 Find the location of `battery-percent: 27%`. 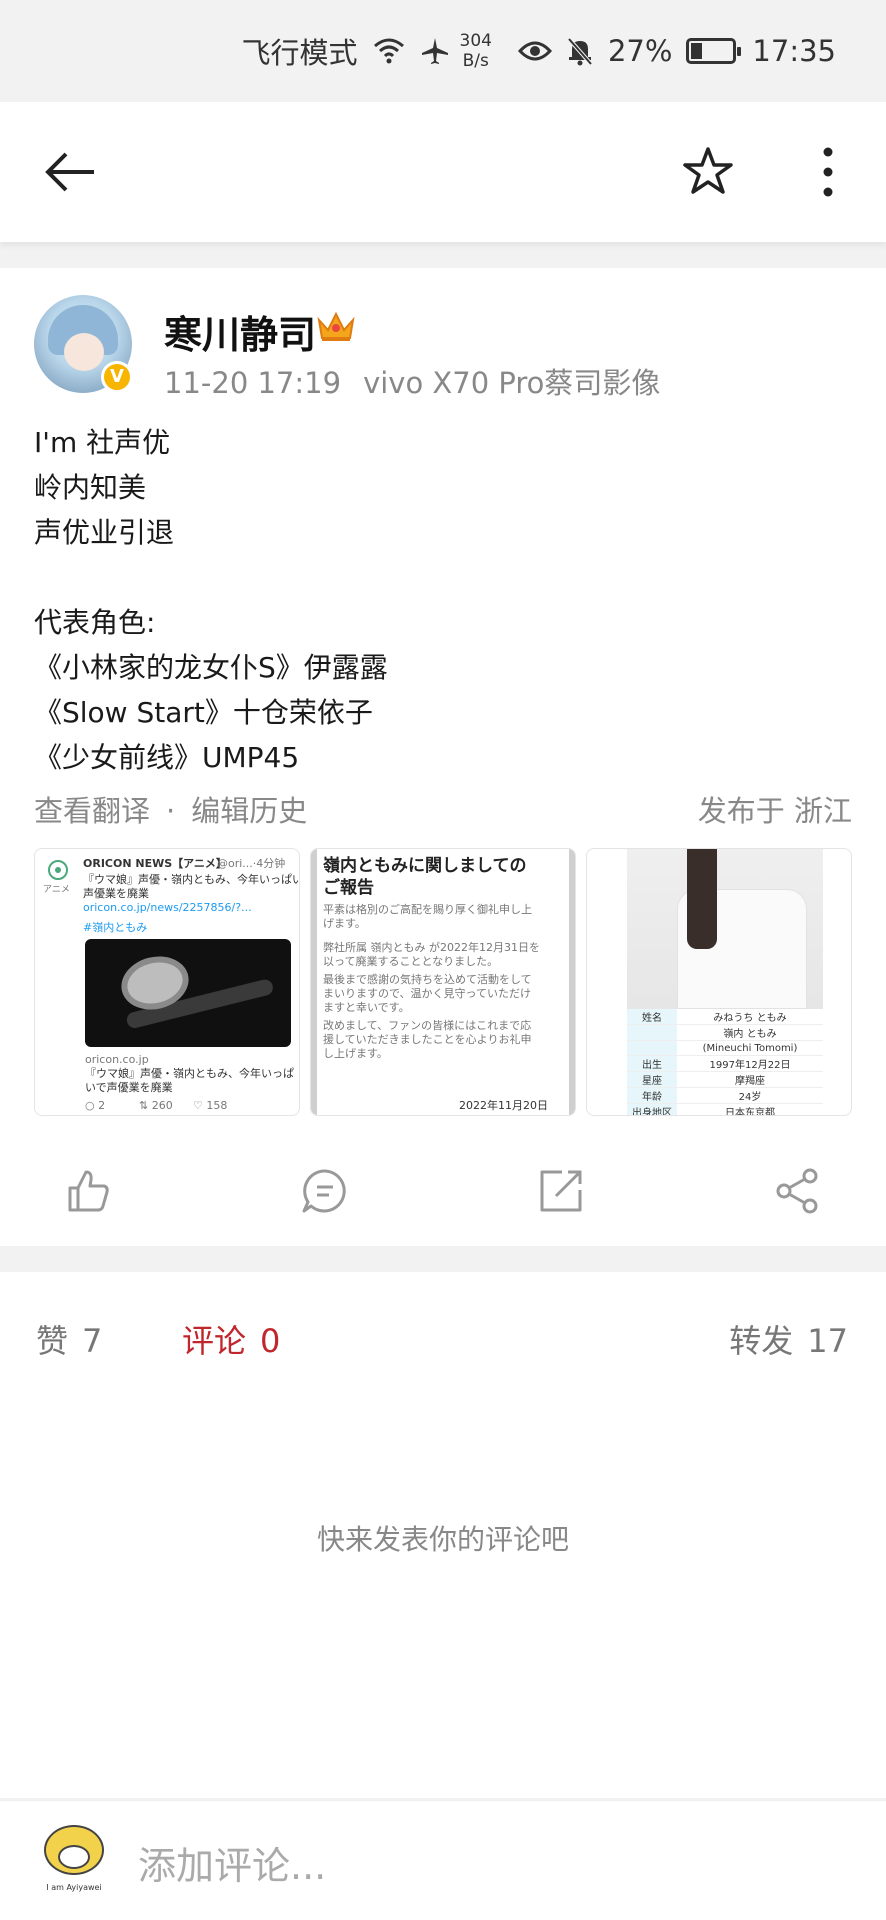

battery-percent: 27% is located at coordinates (640, 51).